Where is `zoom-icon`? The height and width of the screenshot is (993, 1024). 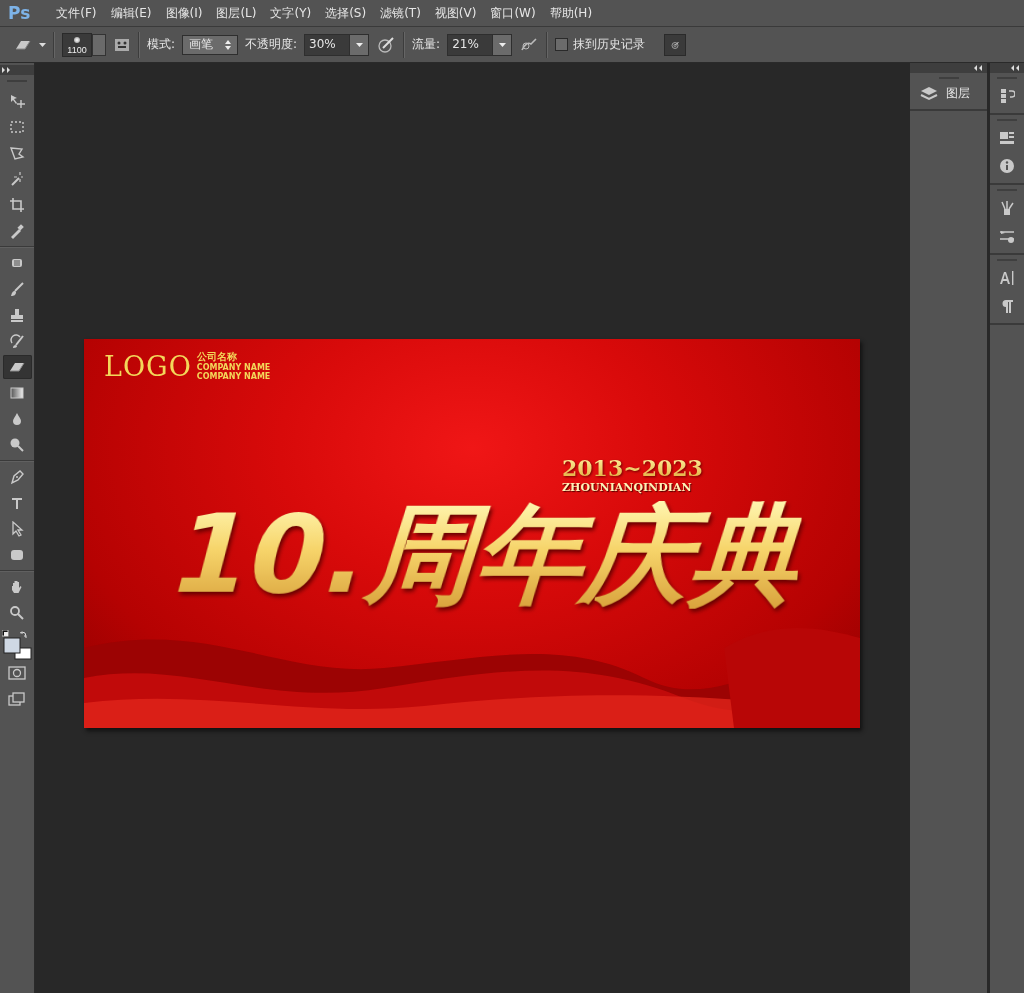 zoom-icon is located at coordinates (17, 613).